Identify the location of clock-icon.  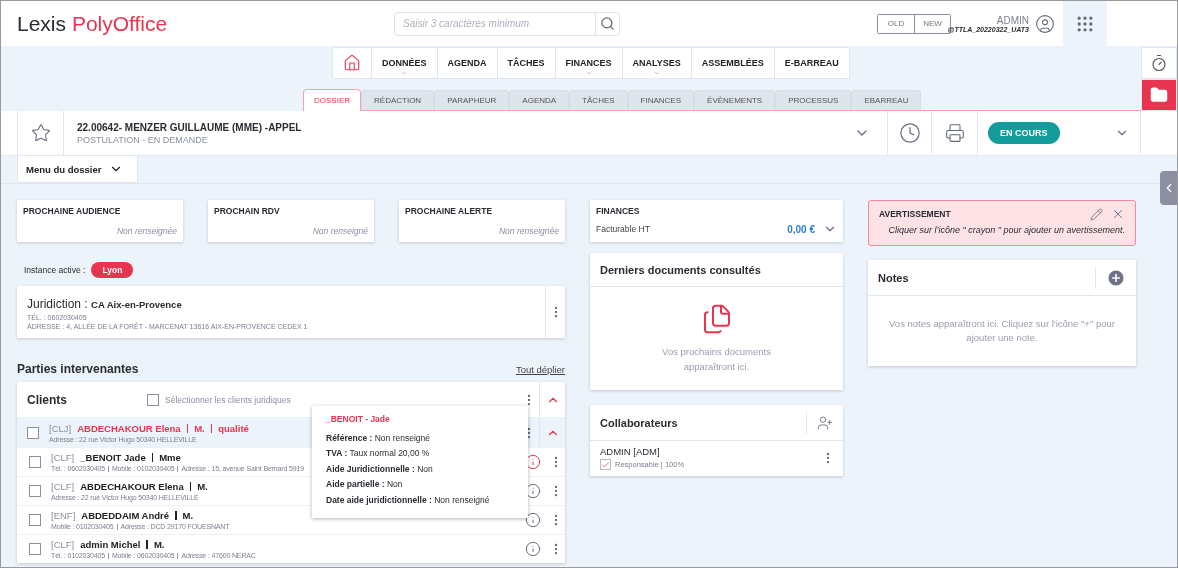
(909, 133).